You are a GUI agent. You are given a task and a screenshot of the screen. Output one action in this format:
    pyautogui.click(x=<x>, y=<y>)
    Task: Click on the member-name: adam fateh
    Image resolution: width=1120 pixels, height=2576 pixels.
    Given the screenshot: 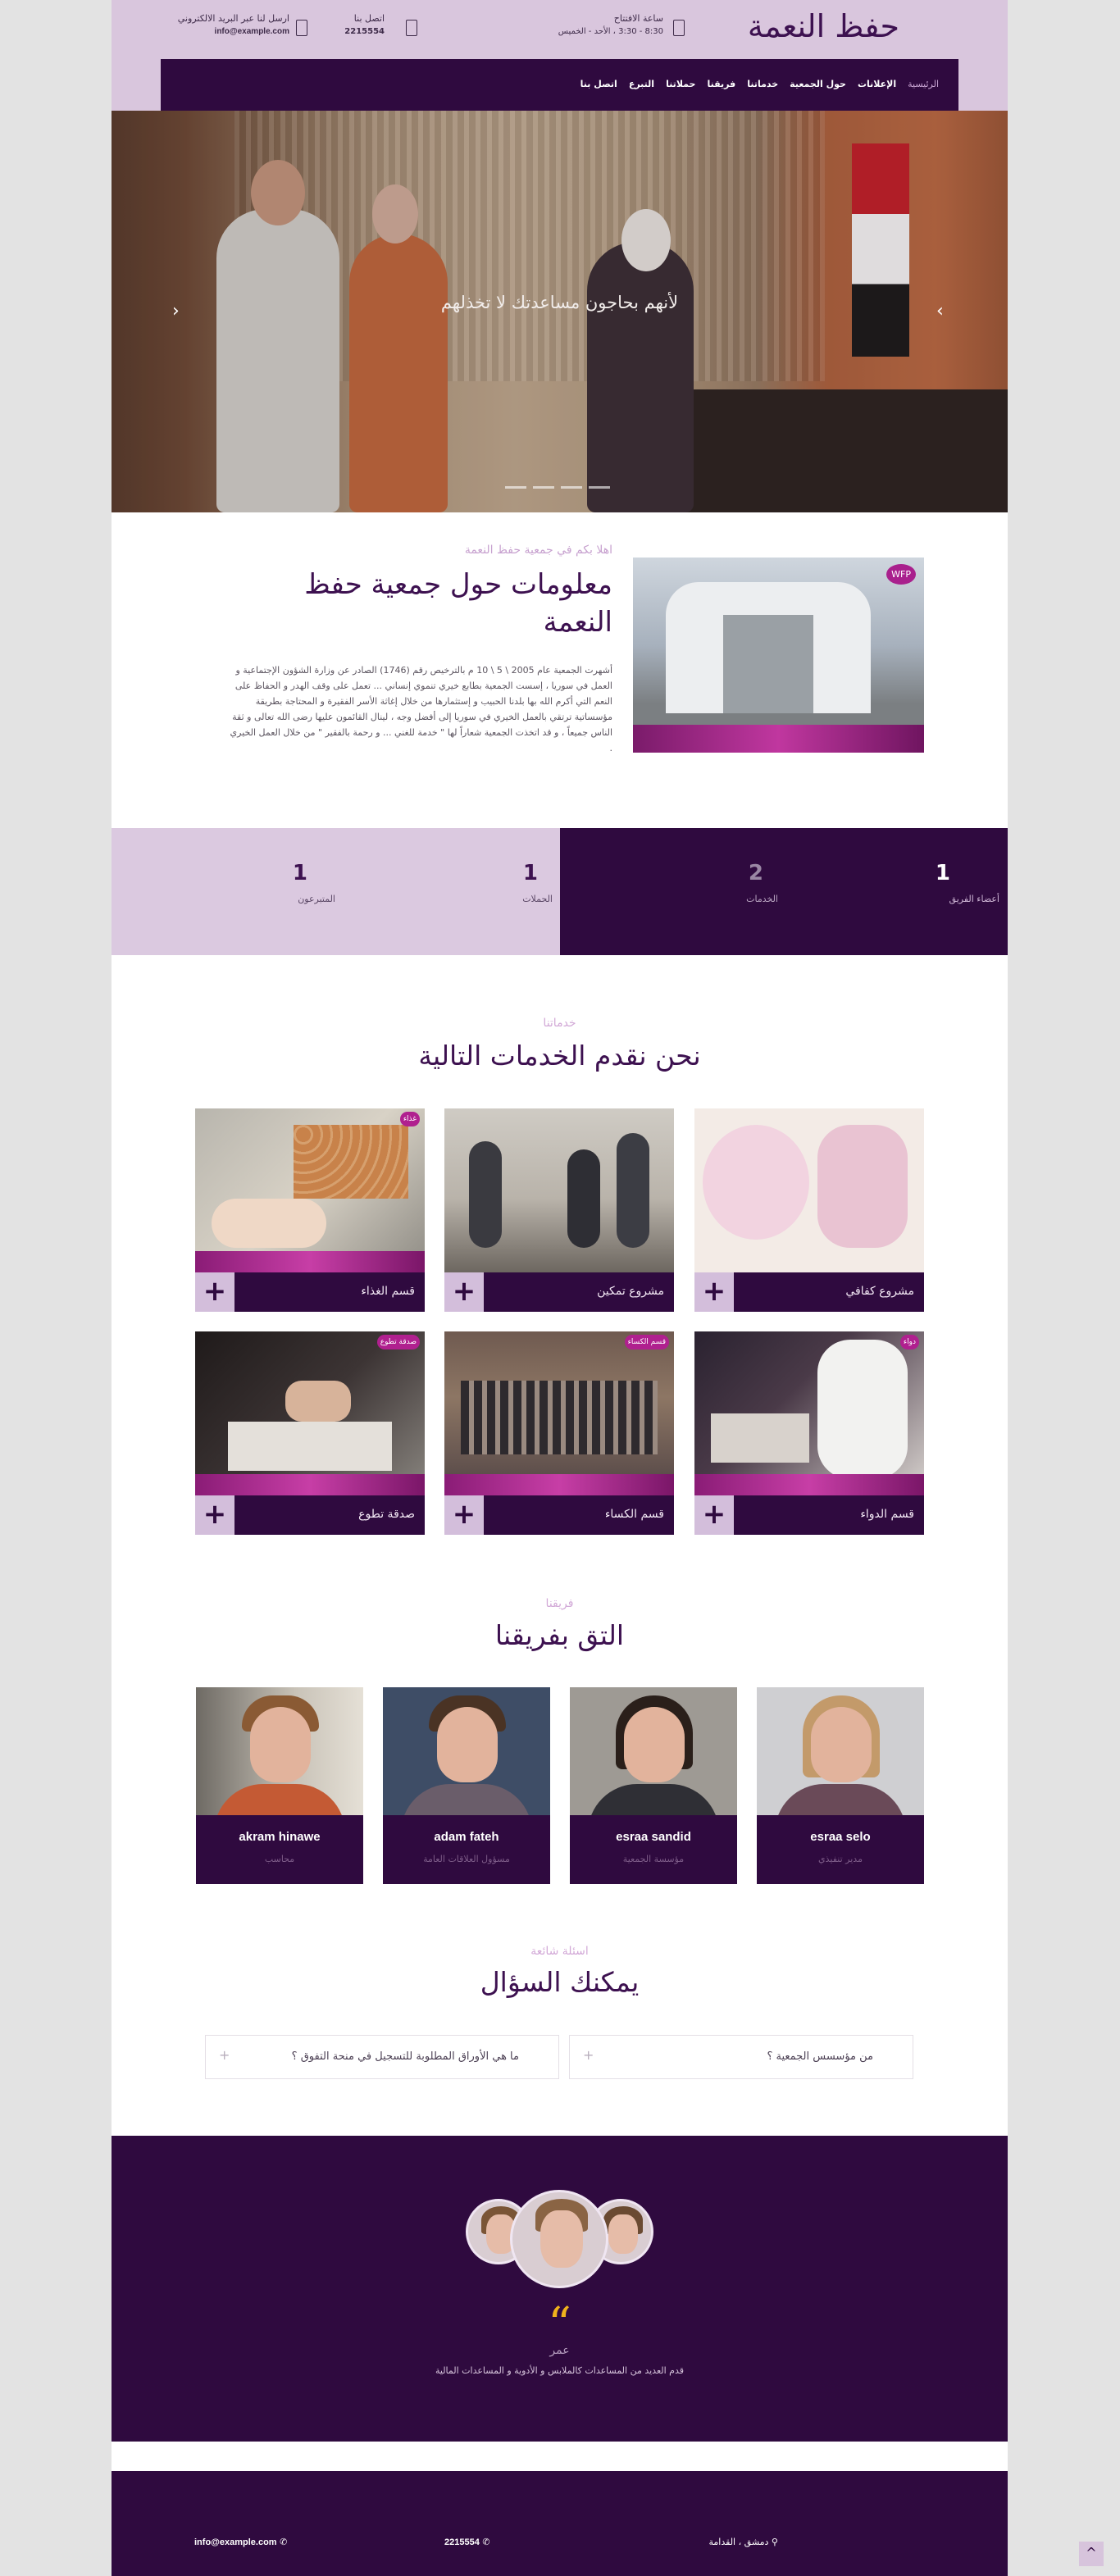 What is the action you would take?
    pyautogui.click(x=467, y=1837)
    